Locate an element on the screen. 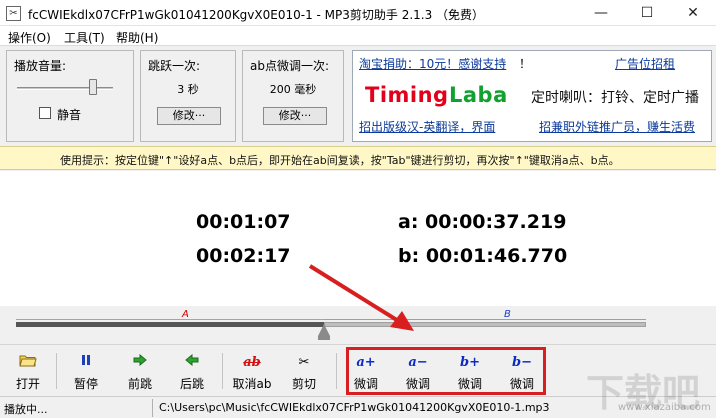 The width and height of the screenshot is (716, 418). total-time: 00:02:17 is located at coordinates (243, 256).